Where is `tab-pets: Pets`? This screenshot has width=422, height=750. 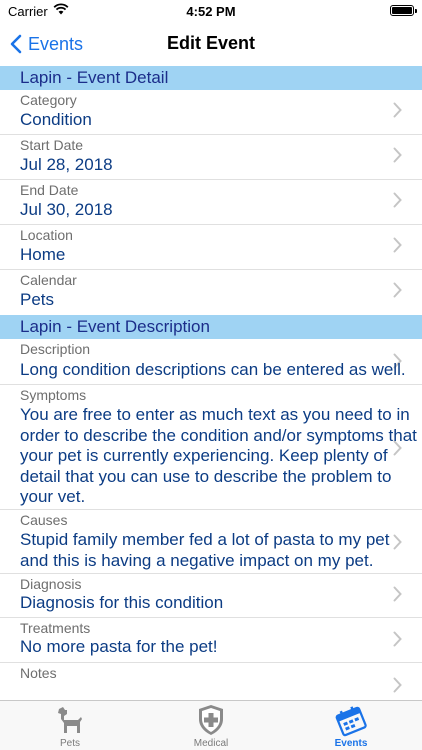 tab-pets: Pets is located at coordinates (70, 726).